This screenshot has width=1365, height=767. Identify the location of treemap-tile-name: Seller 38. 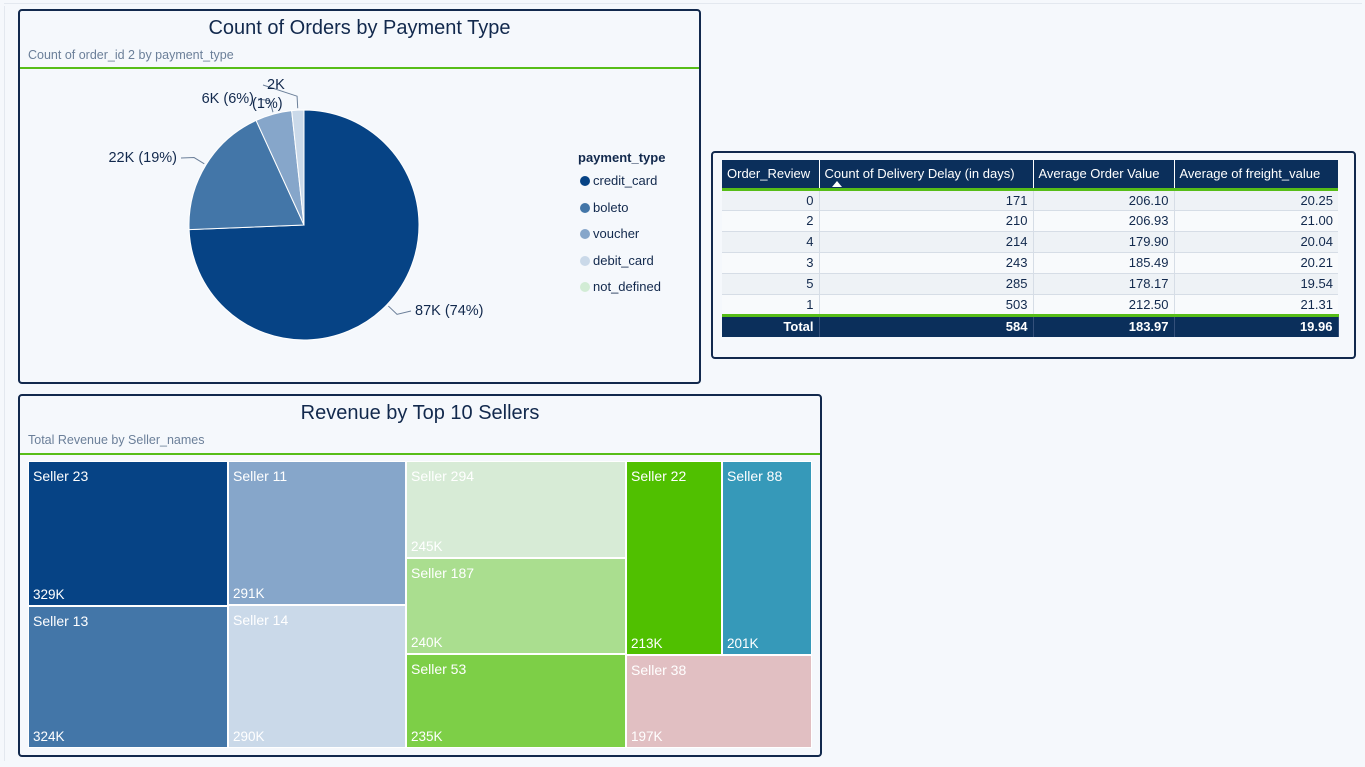
(659, 670).